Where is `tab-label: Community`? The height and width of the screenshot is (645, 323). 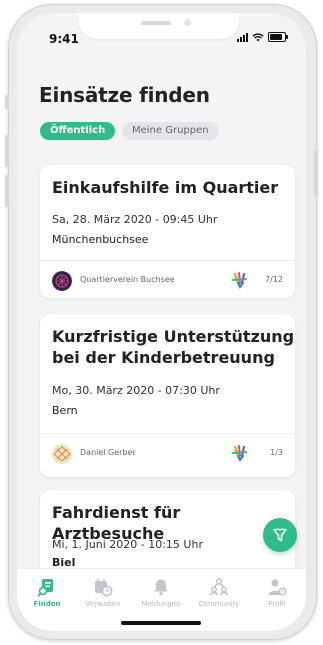 tab-label: Community is located at coordinates (219, 604).